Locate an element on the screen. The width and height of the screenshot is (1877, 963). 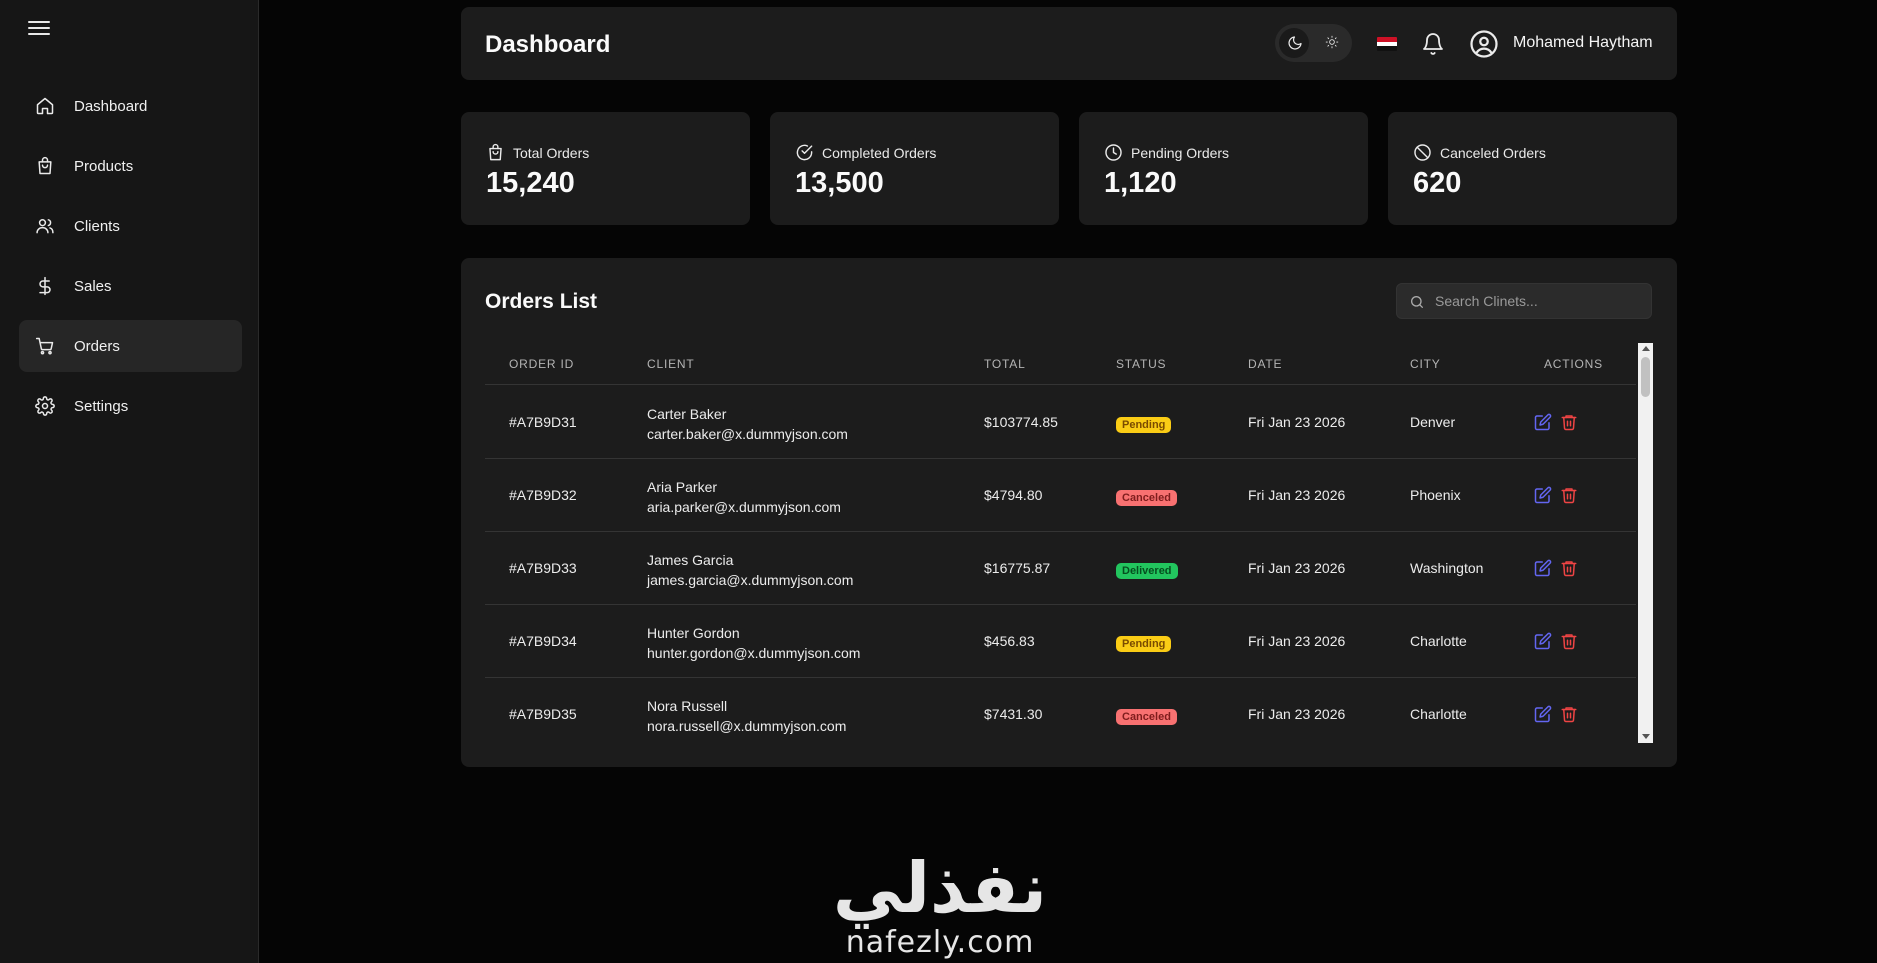
egypt-flag-icon is located at coordinates (1387, 44).